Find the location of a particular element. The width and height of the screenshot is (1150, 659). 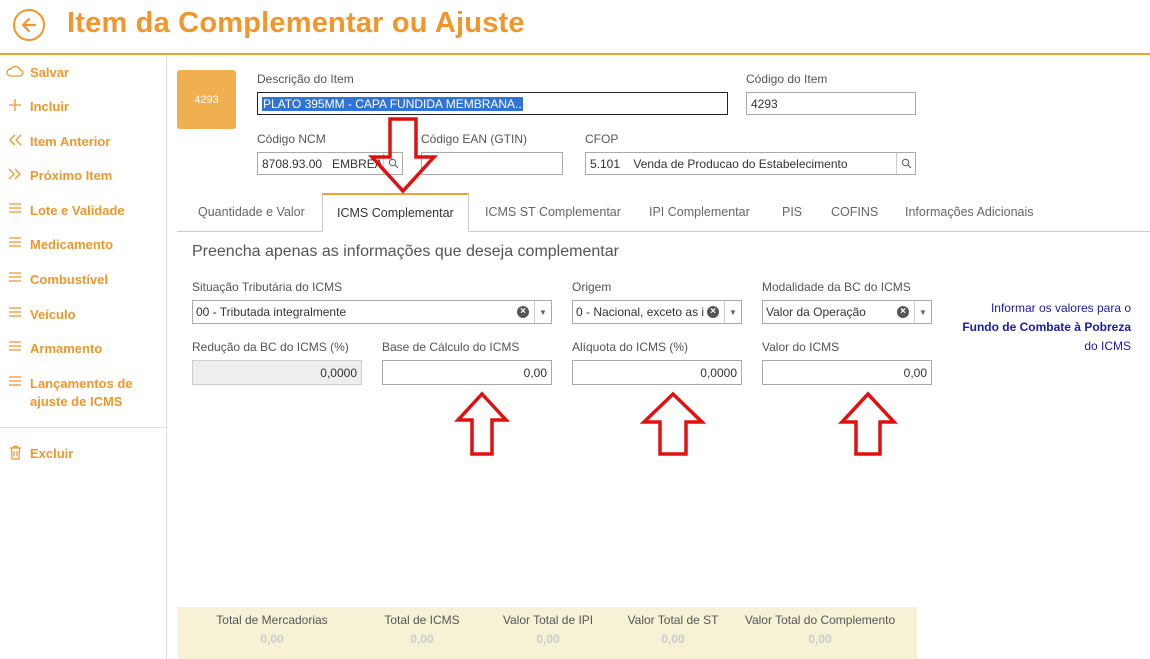

previous-item-button: Item Anterior is located at coordinates (83, 142).